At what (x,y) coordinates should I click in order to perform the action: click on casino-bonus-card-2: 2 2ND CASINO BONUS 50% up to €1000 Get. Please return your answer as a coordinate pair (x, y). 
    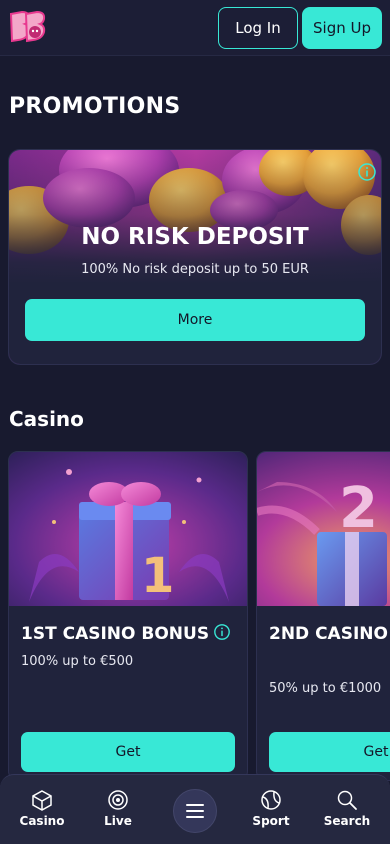
    Looking at the image, I should click on (323, 616).